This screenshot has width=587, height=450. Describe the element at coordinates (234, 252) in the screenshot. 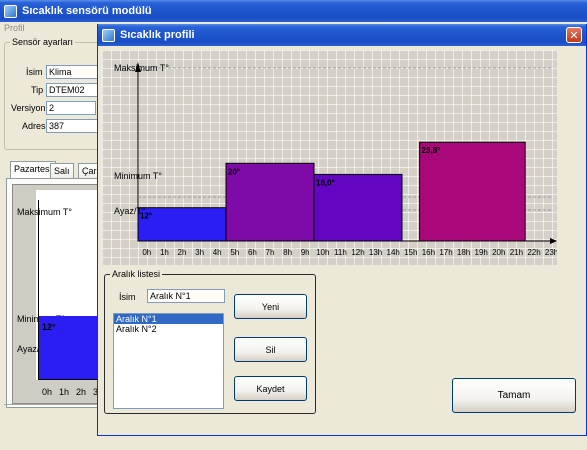

I see `x-tick-label: 5h` at that location.